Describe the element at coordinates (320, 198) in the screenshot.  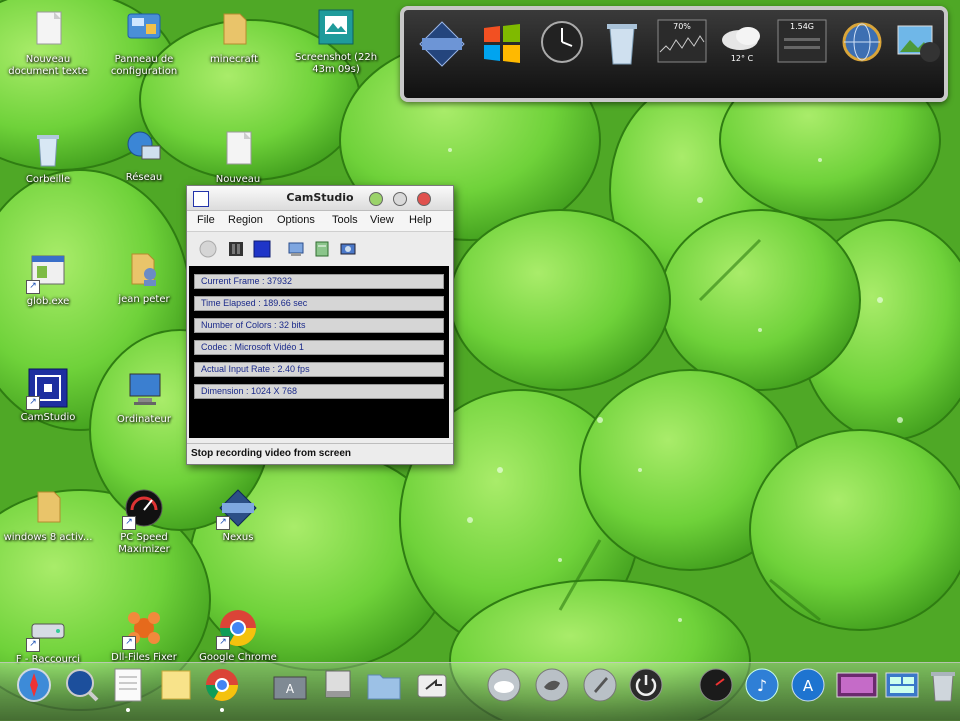
I see `camstudio-titlebar: CamStudio` at that location.